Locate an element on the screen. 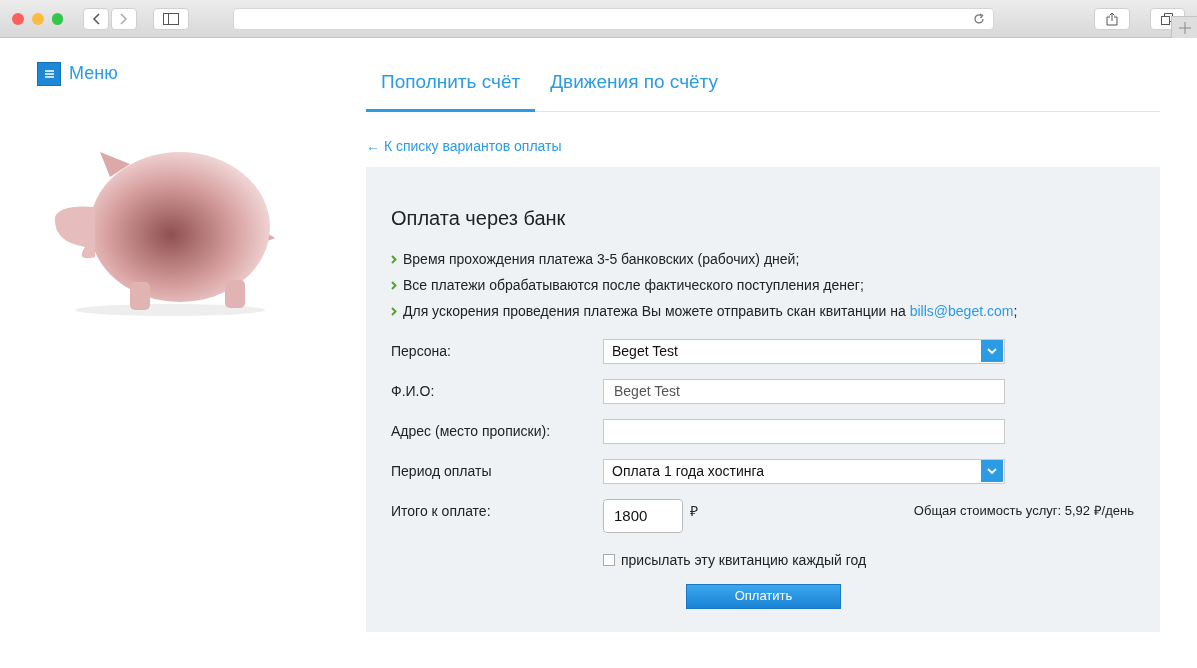  currency-sign: ₽ is located at coordinates (694, 511).